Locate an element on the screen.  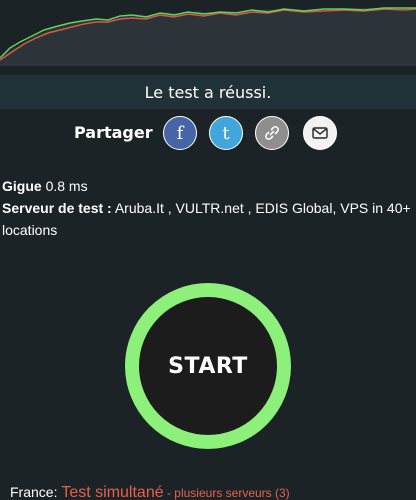
servers-list-continued: locations is located at coordinates (30, 230).